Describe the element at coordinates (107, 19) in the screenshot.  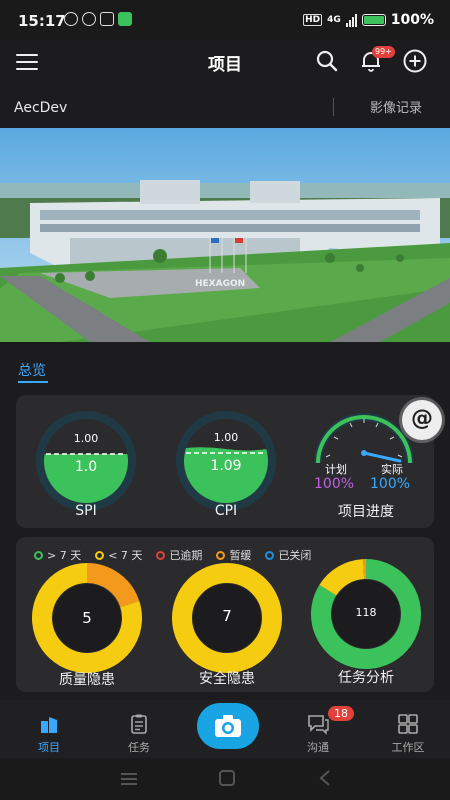
I see `nfc-icon` at that location.